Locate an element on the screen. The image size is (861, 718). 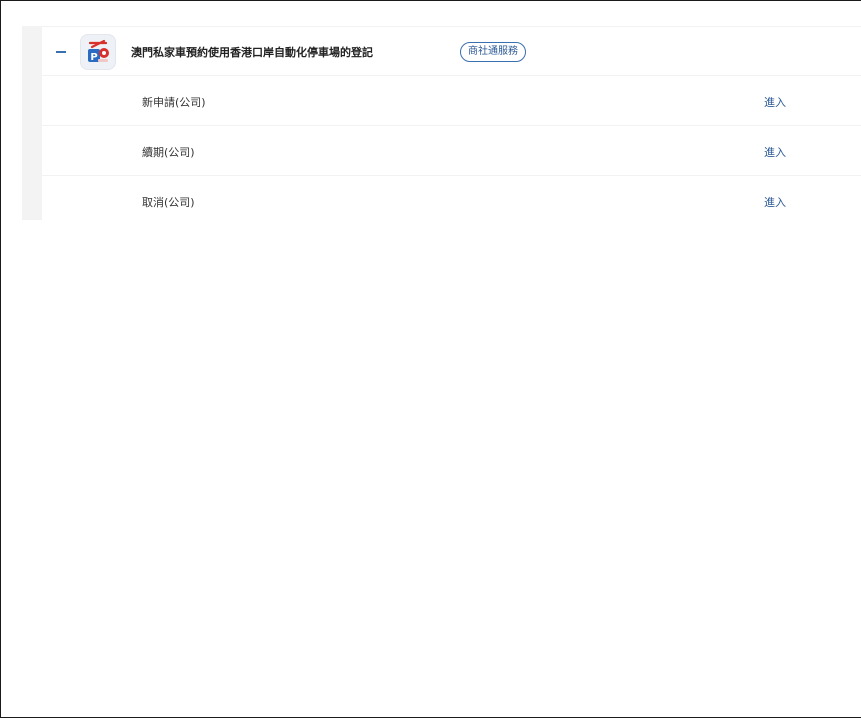
left-gutter is located at coordinates (32, 123).